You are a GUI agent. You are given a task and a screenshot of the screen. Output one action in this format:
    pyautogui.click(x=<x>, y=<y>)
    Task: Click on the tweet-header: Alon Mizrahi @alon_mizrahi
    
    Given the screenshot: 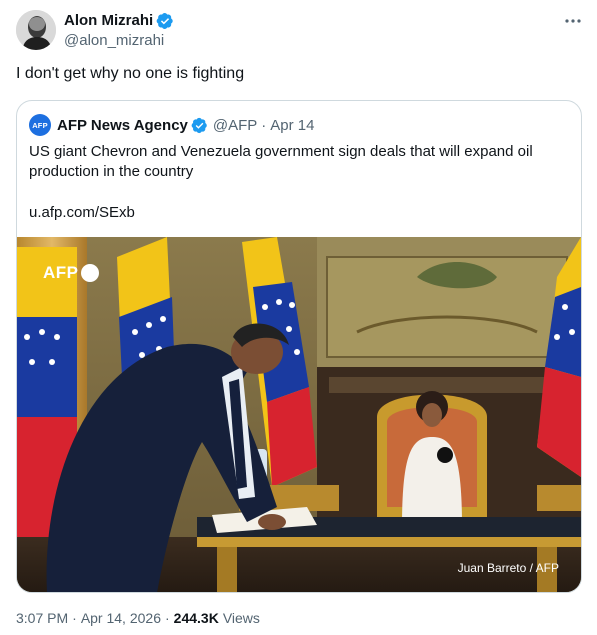 What is the action you would take?
    pyautogui.click(x=300, y=31)
    